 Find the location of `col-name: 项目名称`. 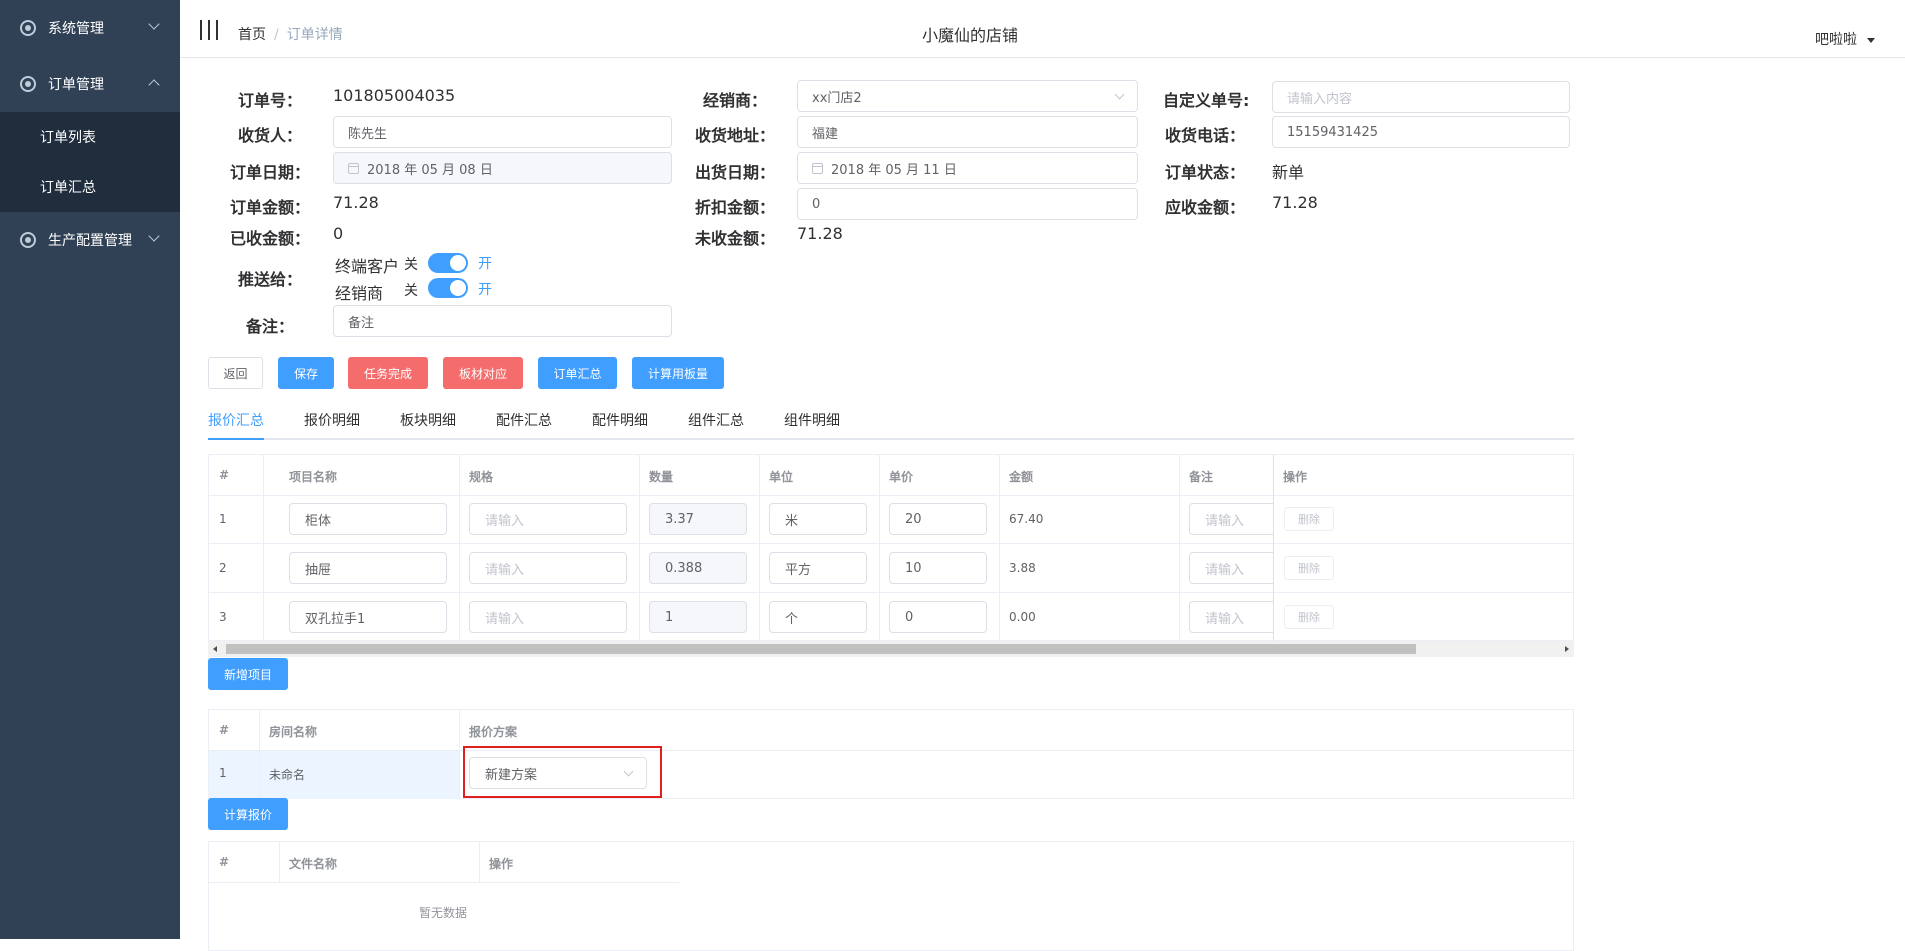

col-name: 项目名称 is located at coordinates (313, 477).